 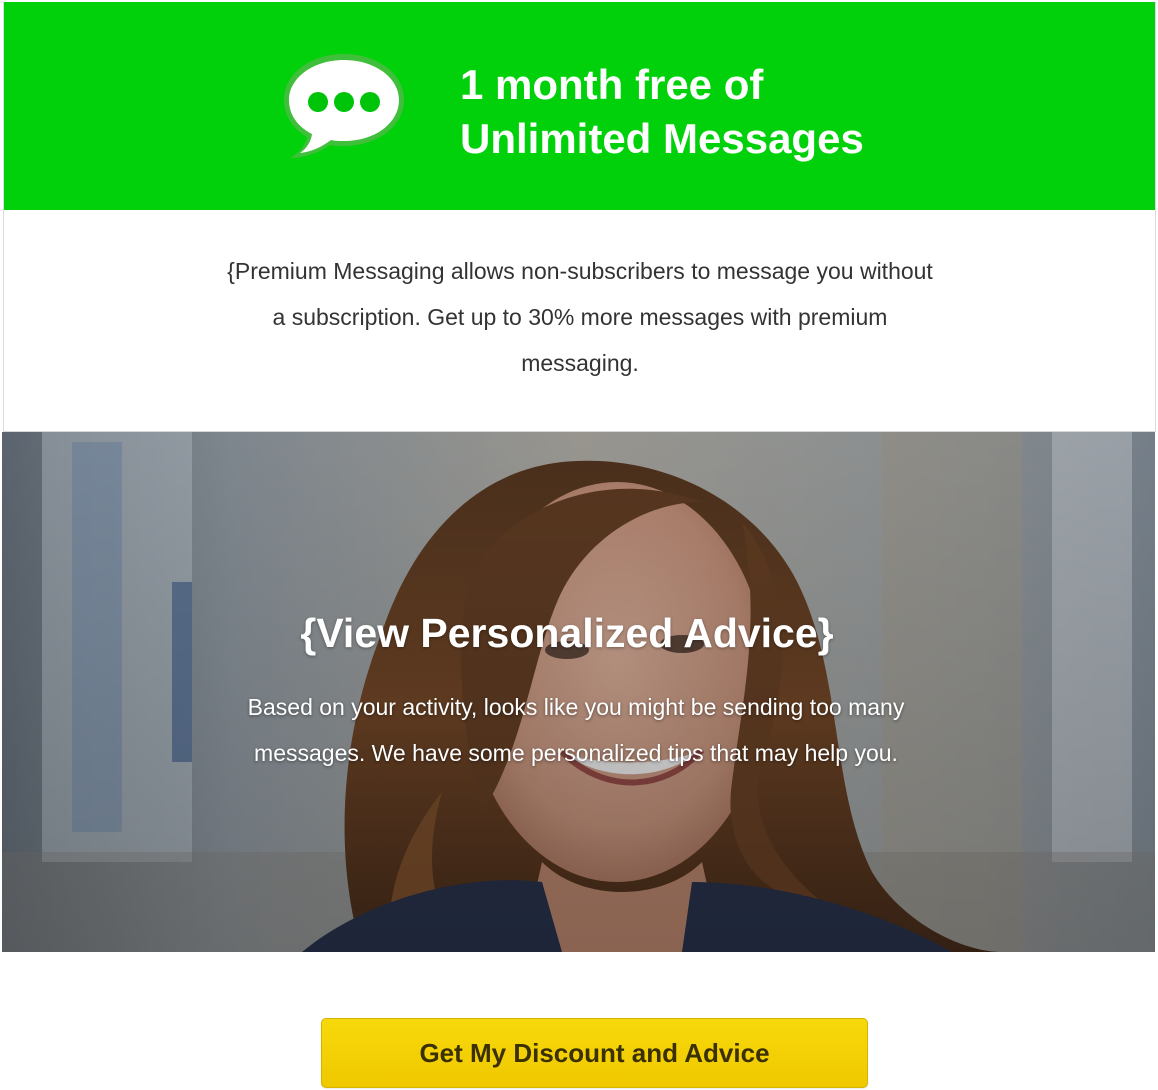 What do you see at coordinates (594, 1053) in the screenshot?
I see `get-discount-button: Get My Discount and Advice` at bounding box center [594, 1053].